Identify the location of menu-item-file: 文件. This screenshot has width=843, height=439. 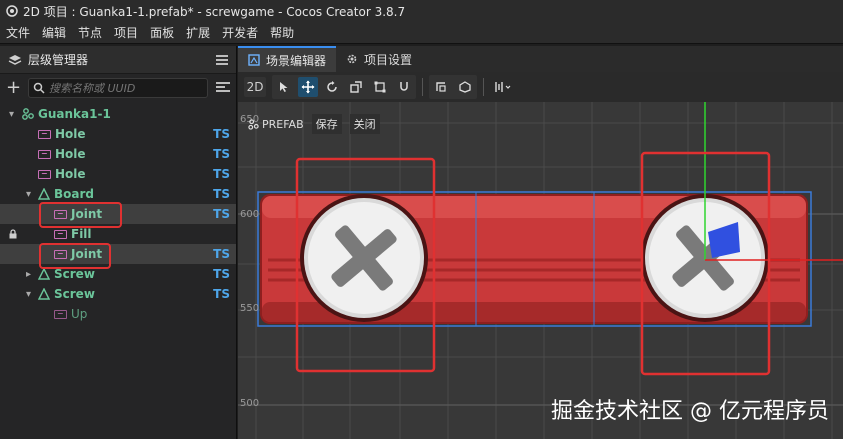
(18, 32).